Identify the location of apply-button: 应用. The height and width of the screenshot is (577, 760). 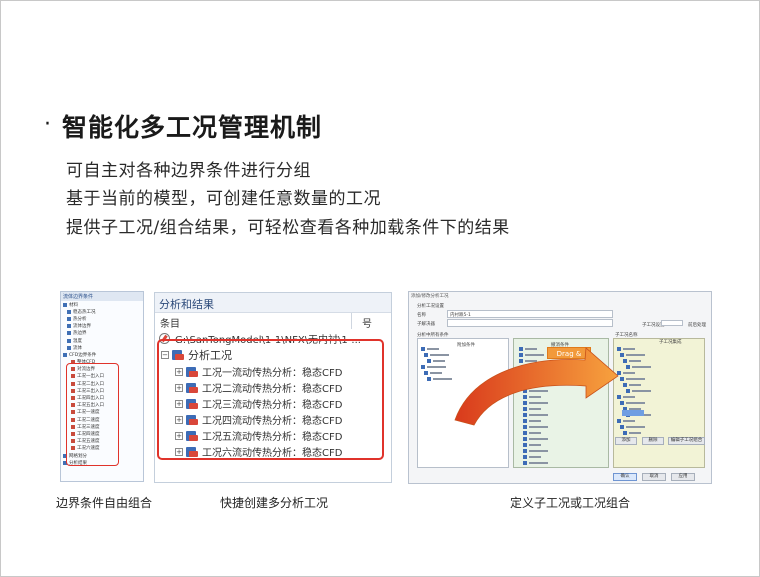
(683, 477).